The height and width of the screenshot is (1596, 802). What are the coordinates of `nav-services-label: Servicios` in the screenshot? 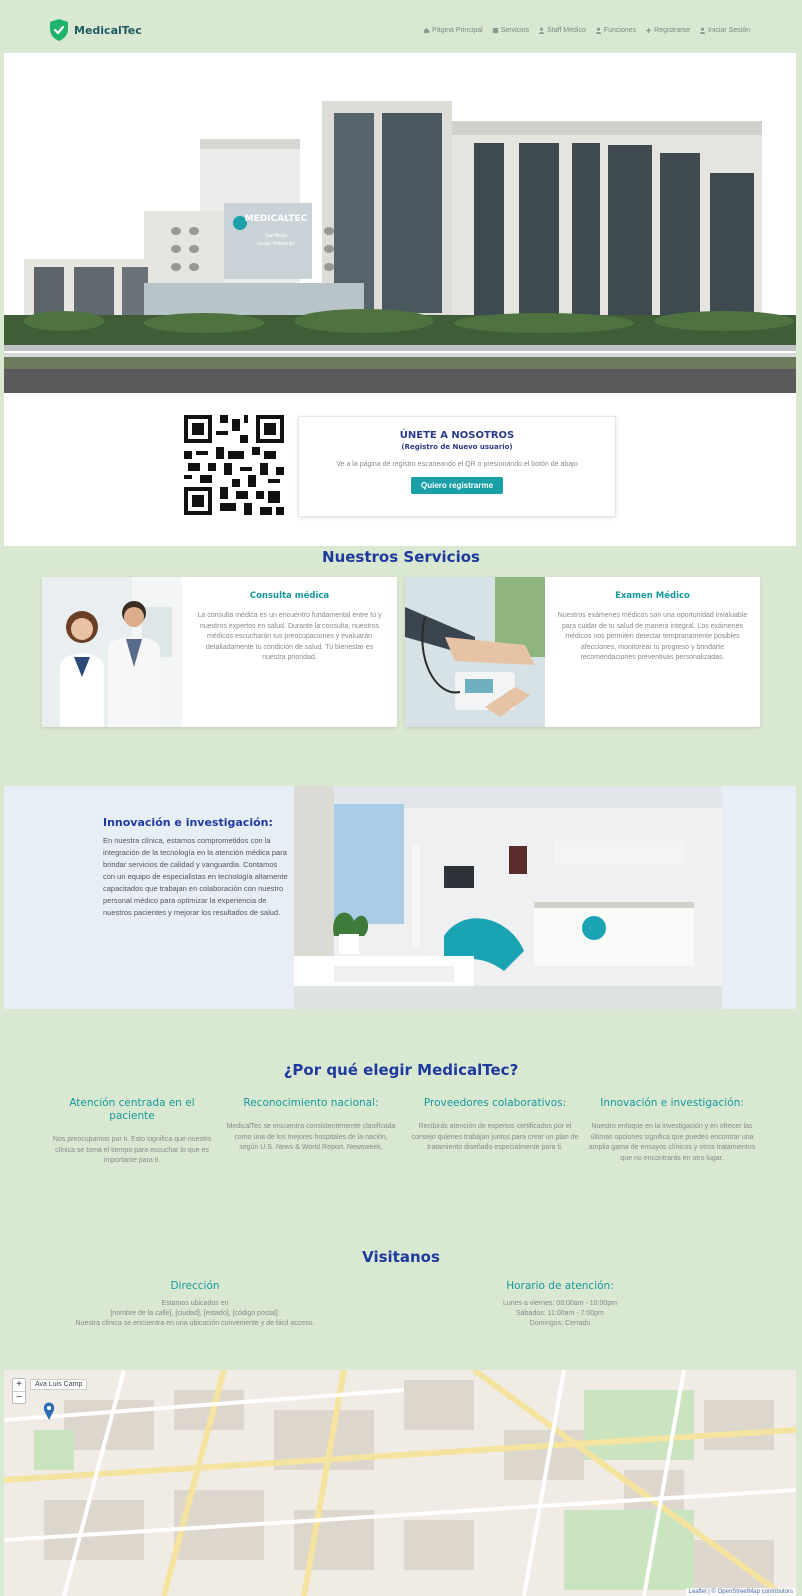 It's located at (515, 30).